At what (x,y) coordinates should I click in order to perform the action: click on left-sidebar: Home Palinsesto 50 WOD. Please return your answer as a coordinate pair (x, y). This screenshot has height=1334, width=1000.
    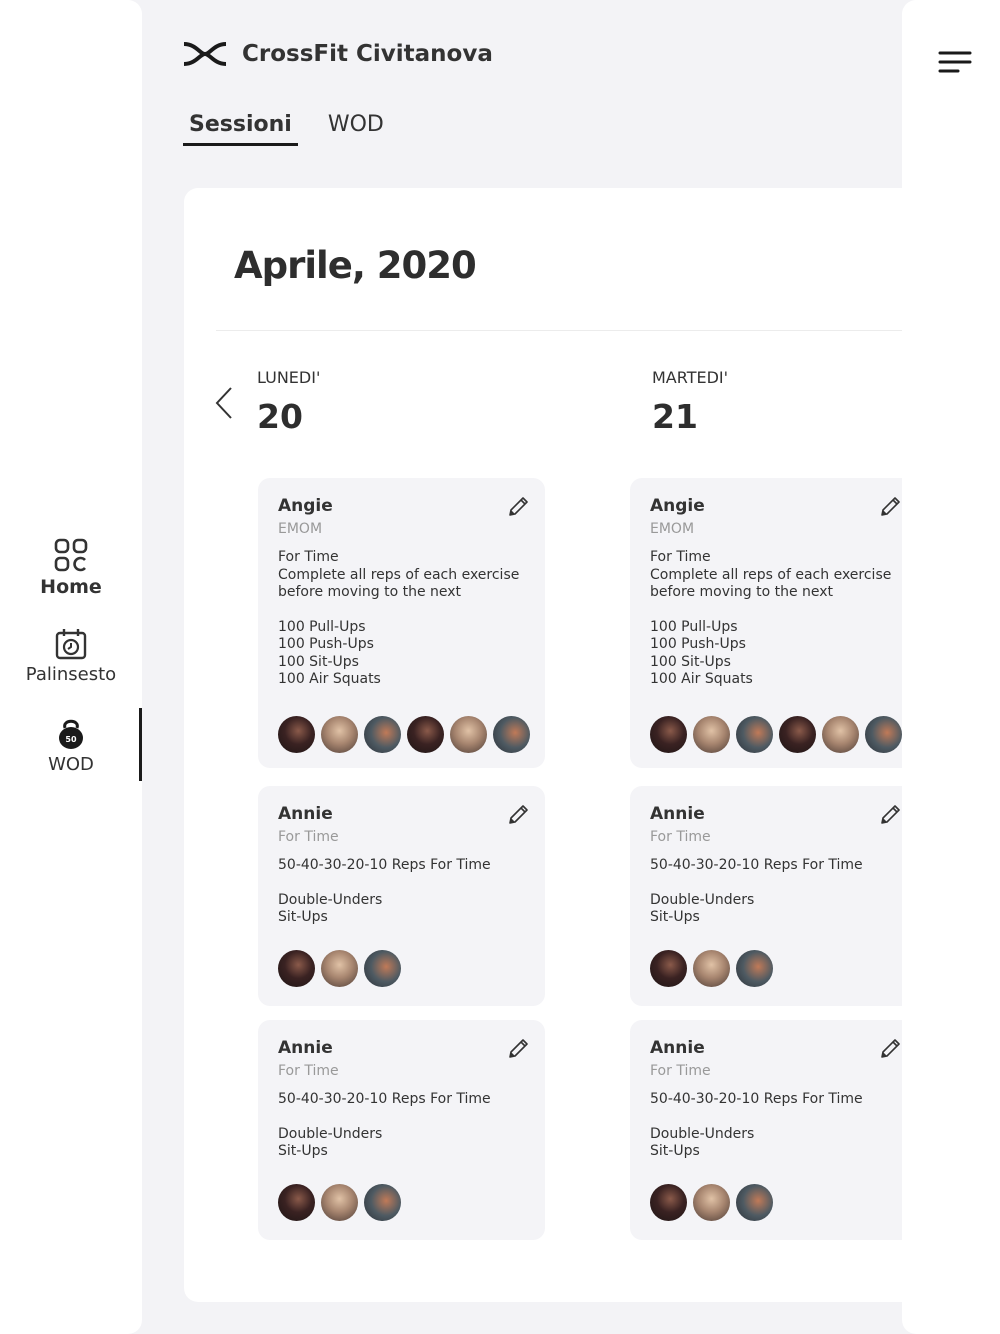
    Looking at the image, I should click on (71, 667).